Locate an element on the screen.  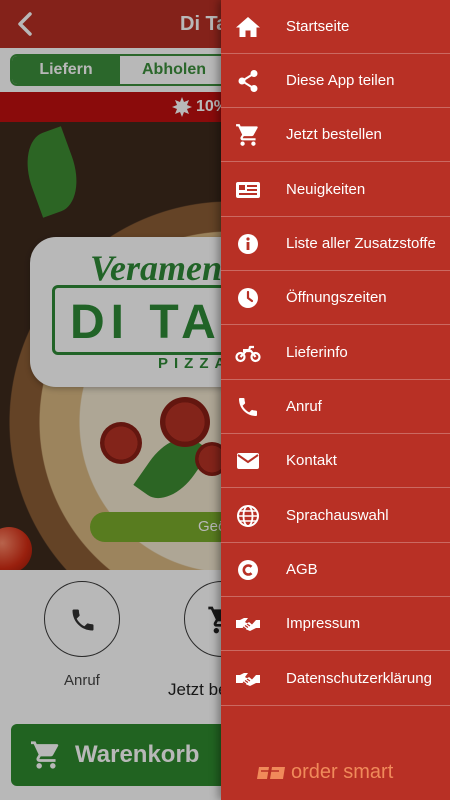
menu-item-label: Liste aller Zusatzstoffe is located at coordinates (361, 243).